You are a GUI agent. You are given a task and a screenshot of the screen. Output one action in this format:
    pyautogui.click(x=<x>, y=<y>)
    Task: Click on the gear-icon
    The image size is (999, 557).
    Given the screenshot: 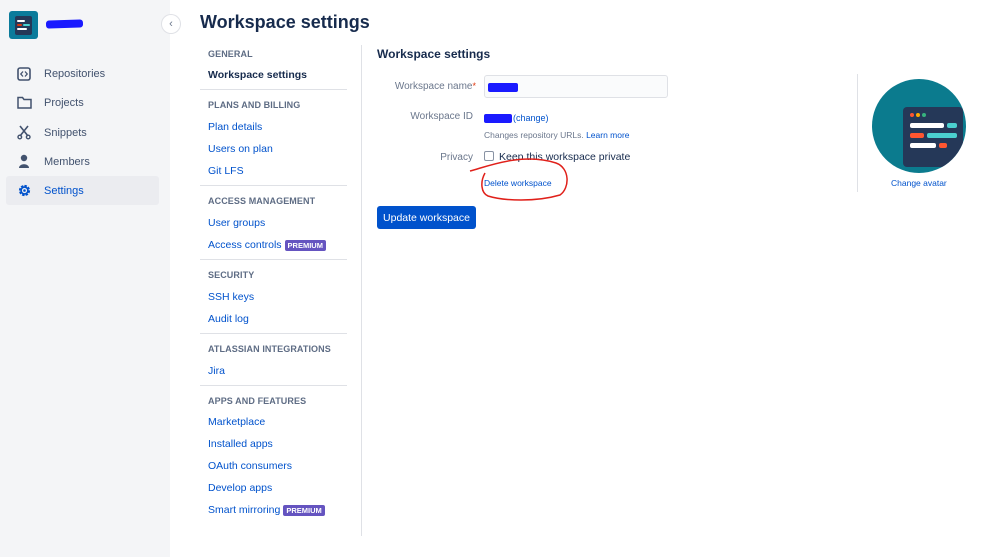 What is the action you would take?
    pyautogui.click(x=24, y=191)
    